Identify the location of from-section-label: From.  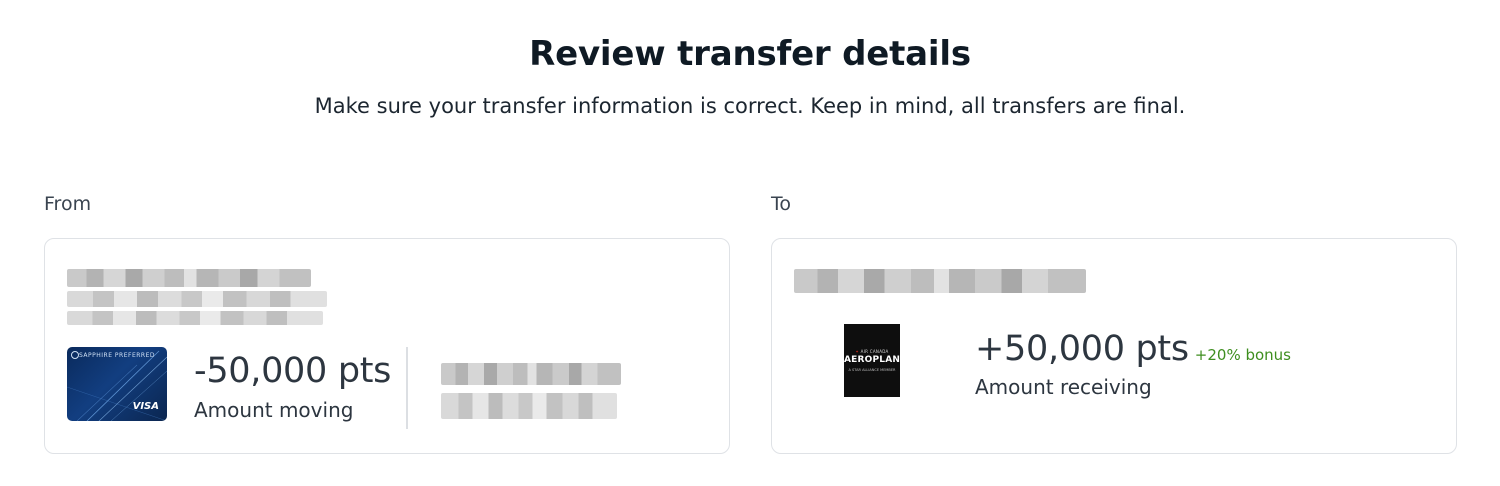
(68, 204).